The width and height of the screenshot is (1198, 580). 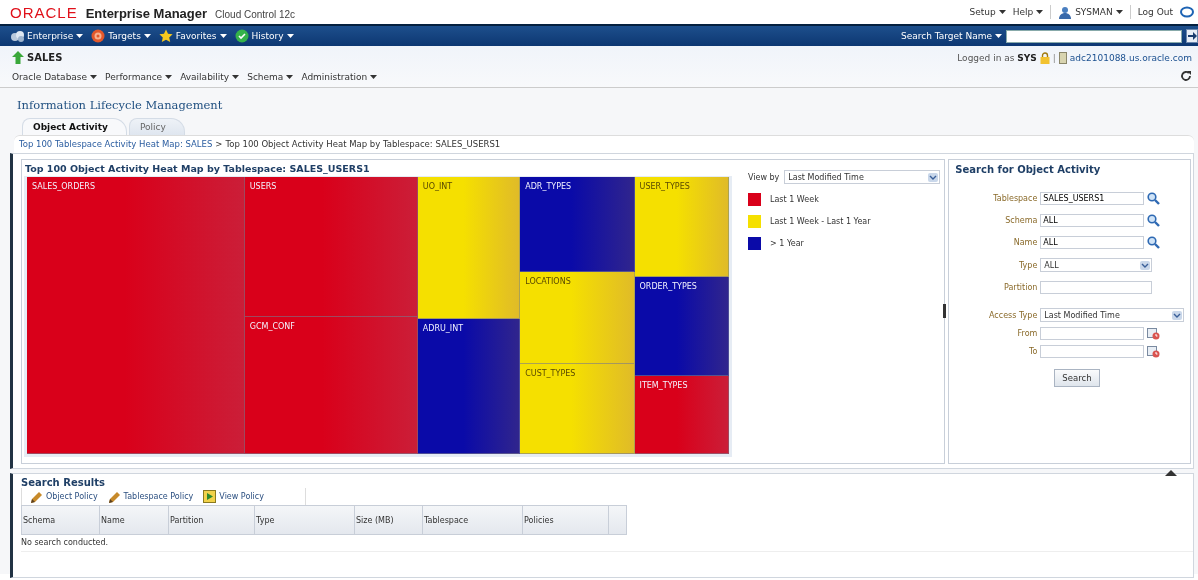 I want to click on product-edition: Cloud Control 12c, so click(x=255, y=14).